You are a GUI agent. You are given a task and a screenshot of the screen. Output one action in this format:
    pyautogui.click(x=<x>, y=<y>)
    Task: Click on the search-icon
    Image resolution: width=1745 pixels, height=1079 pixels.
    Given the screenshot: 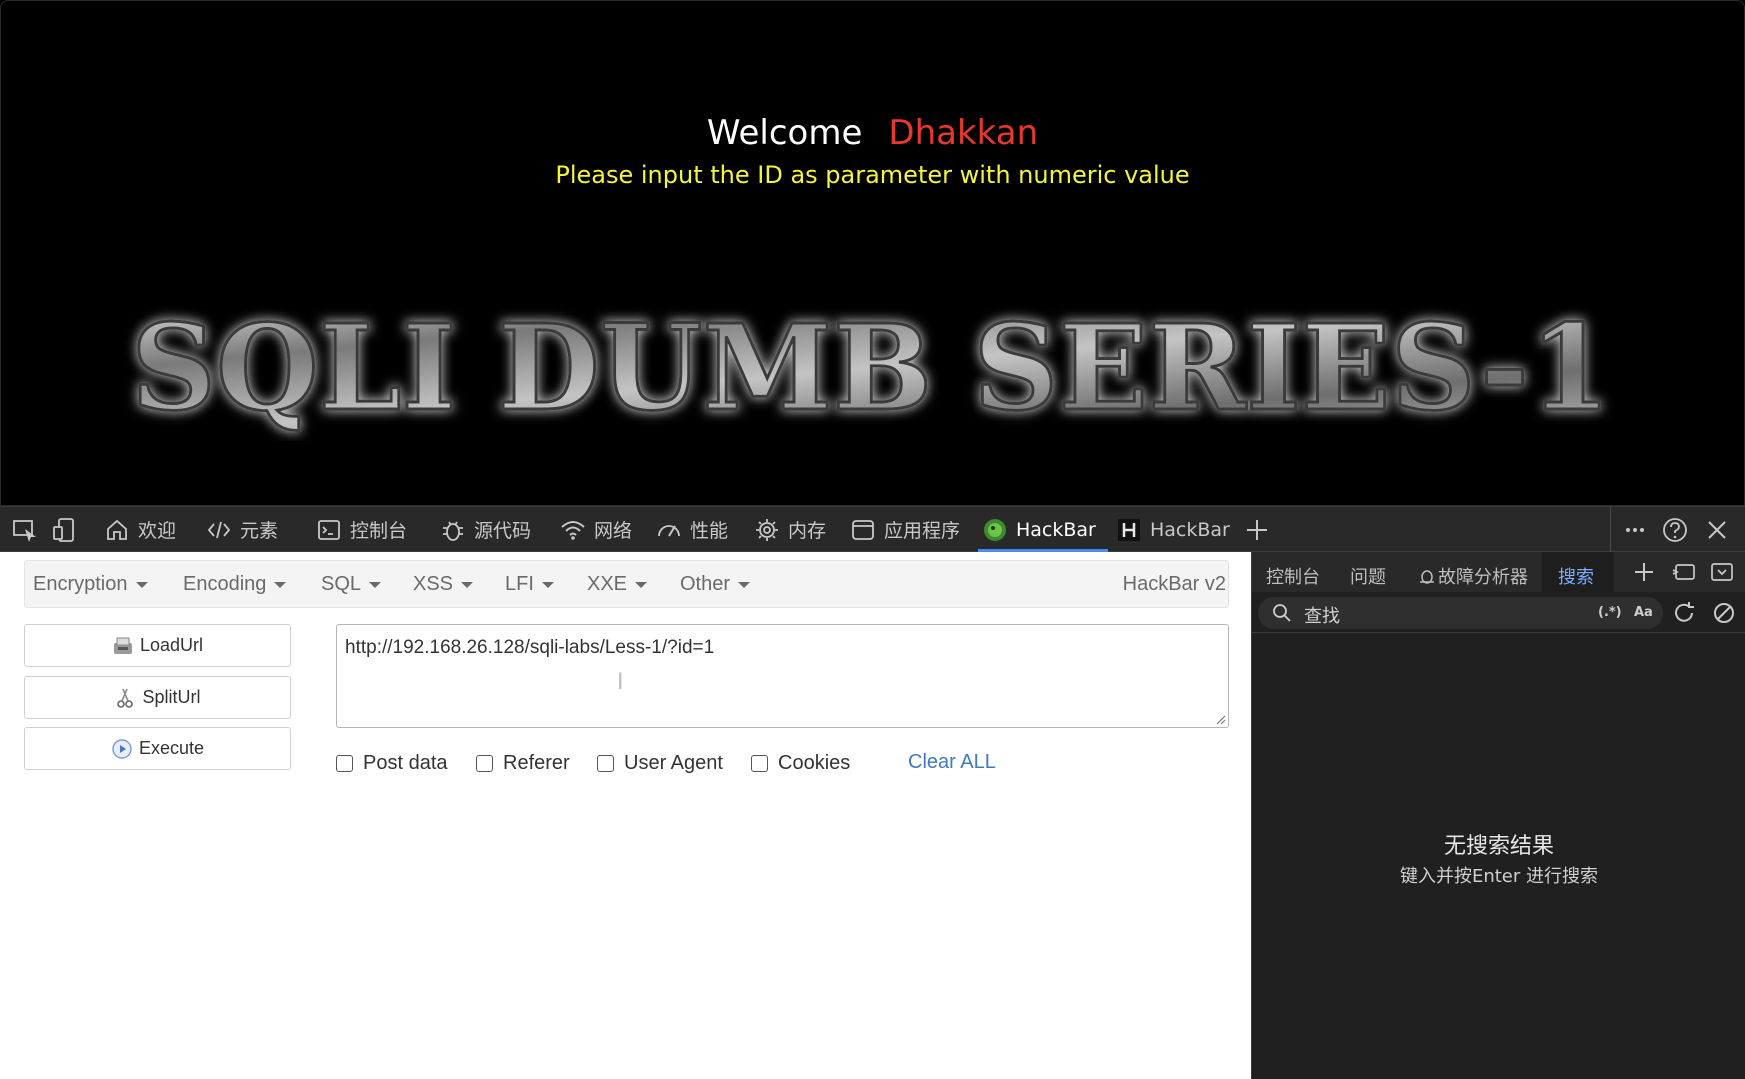 What is the action you would take?
    pyautogui.click(x=1282, y=613)
    